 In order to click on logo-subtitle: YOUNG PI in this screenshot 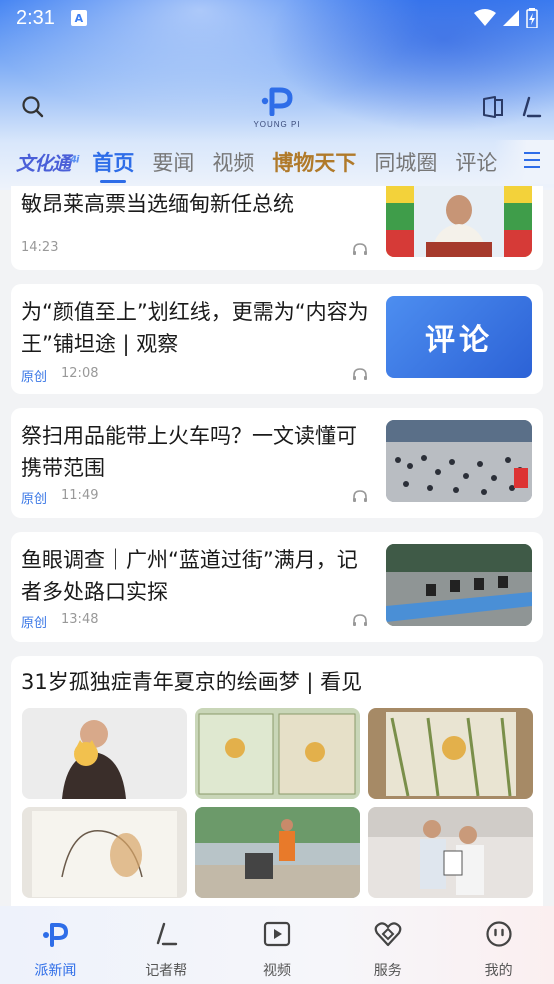, I will do `click(277, 124)`.